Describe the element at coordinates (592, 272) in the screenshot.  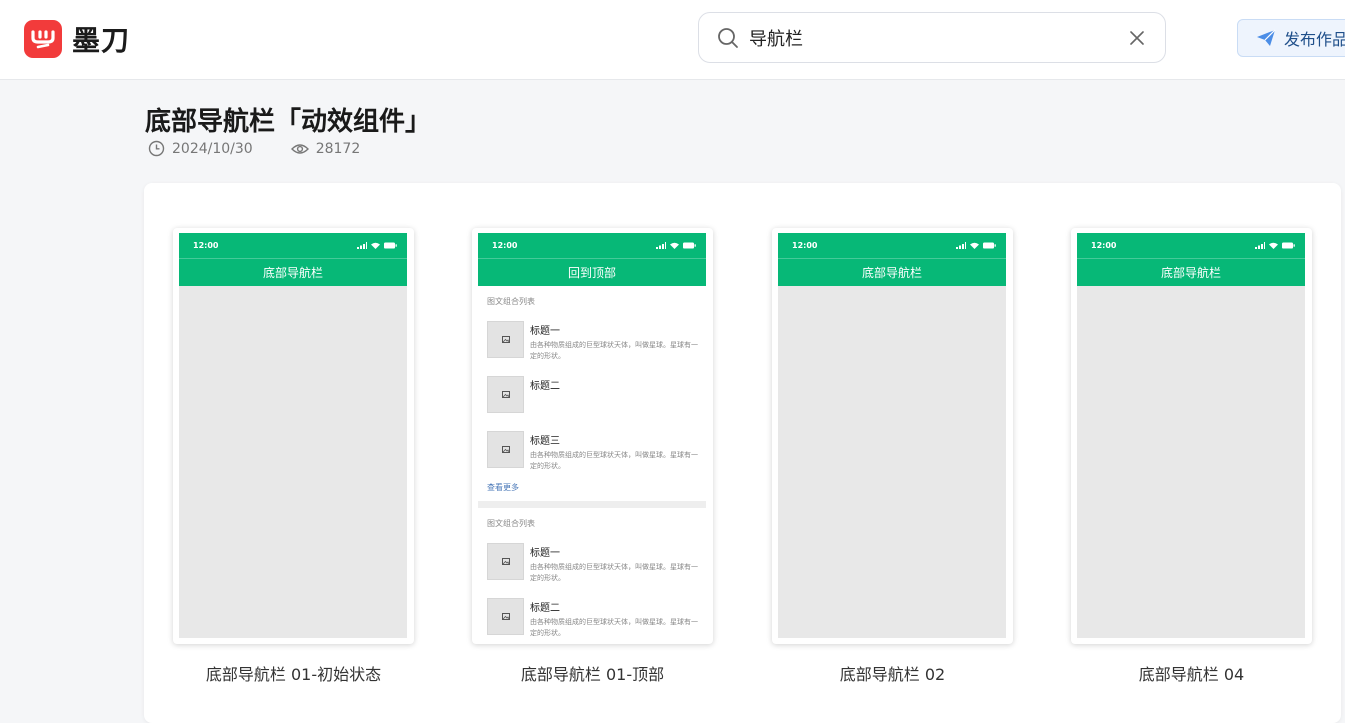
I see `nav-bar-title: 回到顶部` at that location.